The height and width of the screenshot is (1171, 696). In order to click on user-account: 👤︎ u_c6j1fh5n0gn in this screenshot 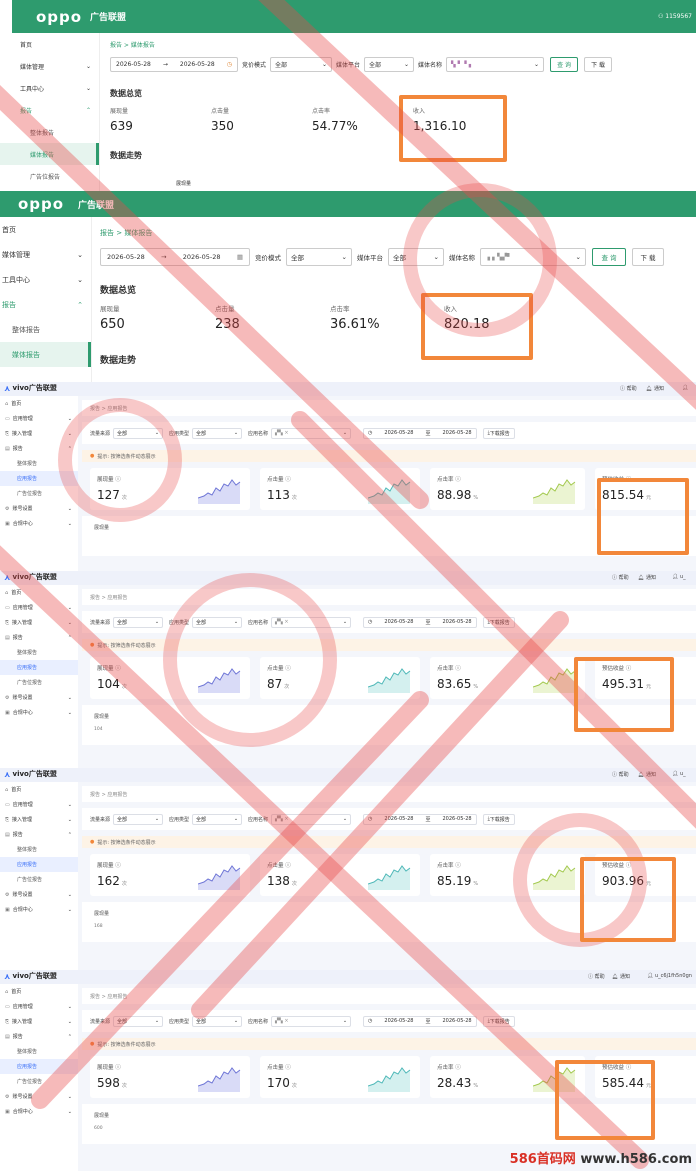, I will do `click(669, 976)`.